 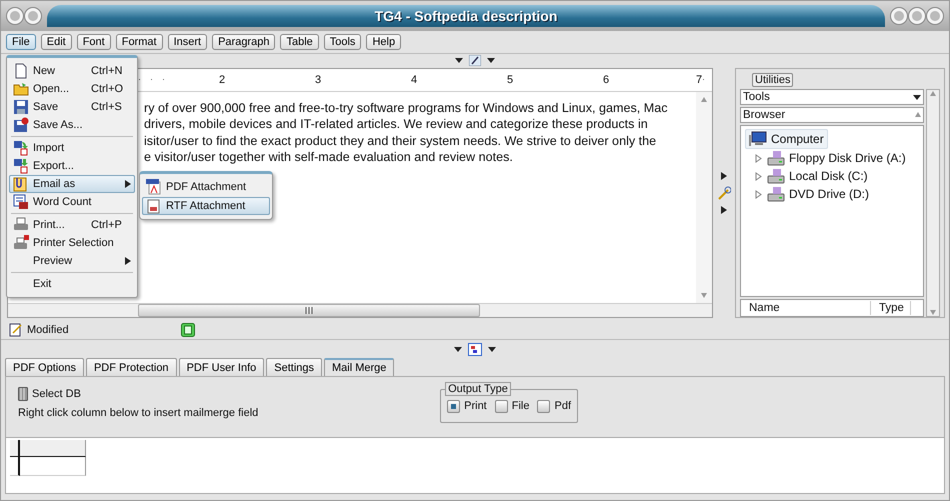 What do you see at coordinates (847, 158) in the screenshot?
I see `tree-item: Floppy Disk Drive (A:)` at bounding box center [847, 158].